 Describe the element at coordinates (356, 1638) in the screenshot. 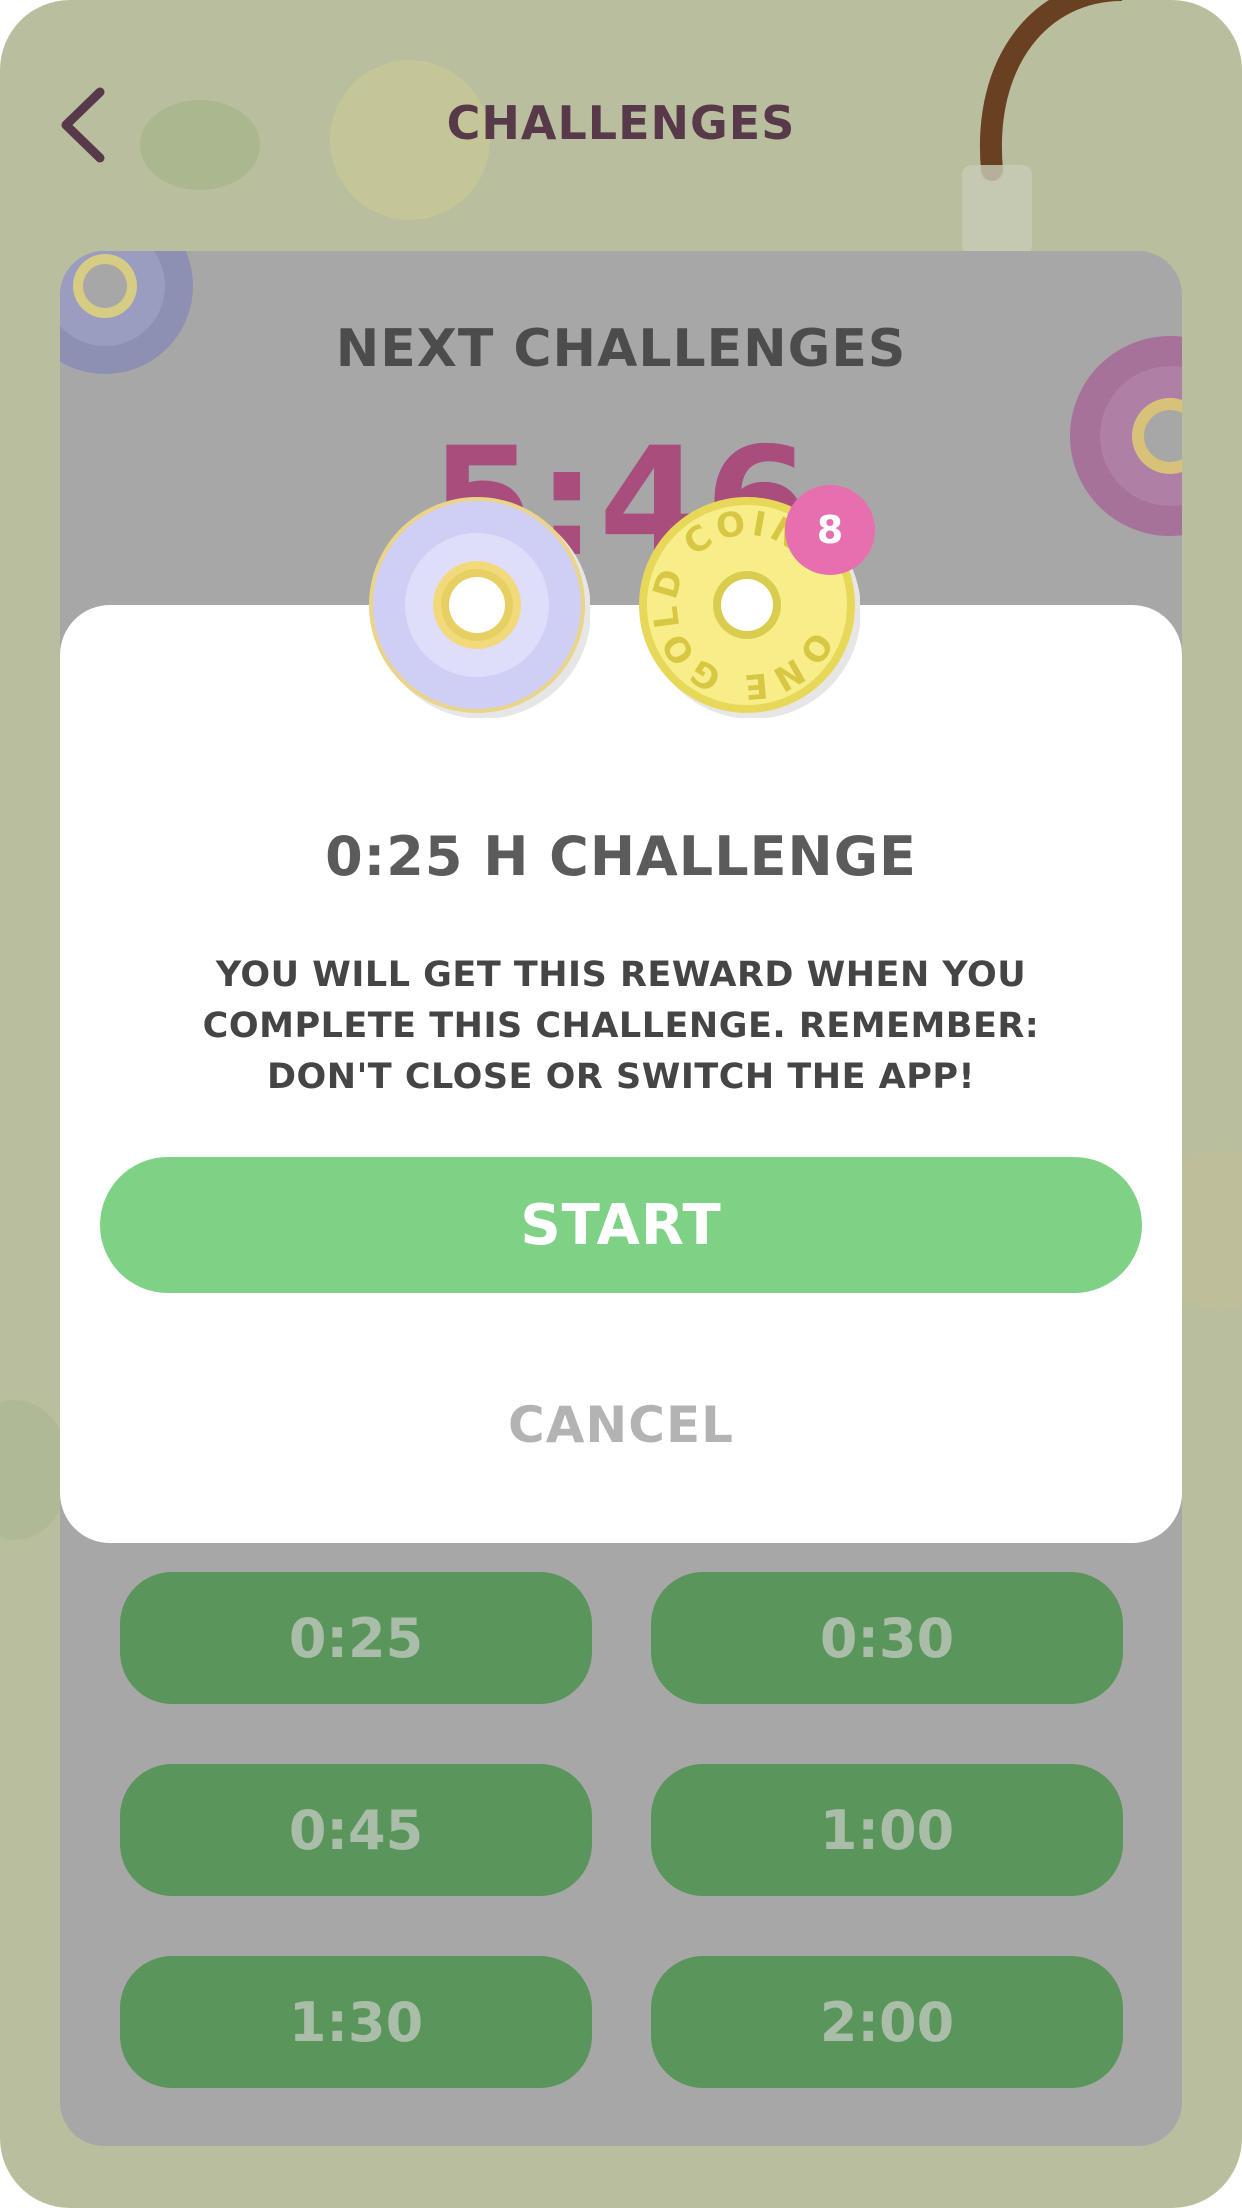

I see `duration-button-0-25: 0:25` at that location.